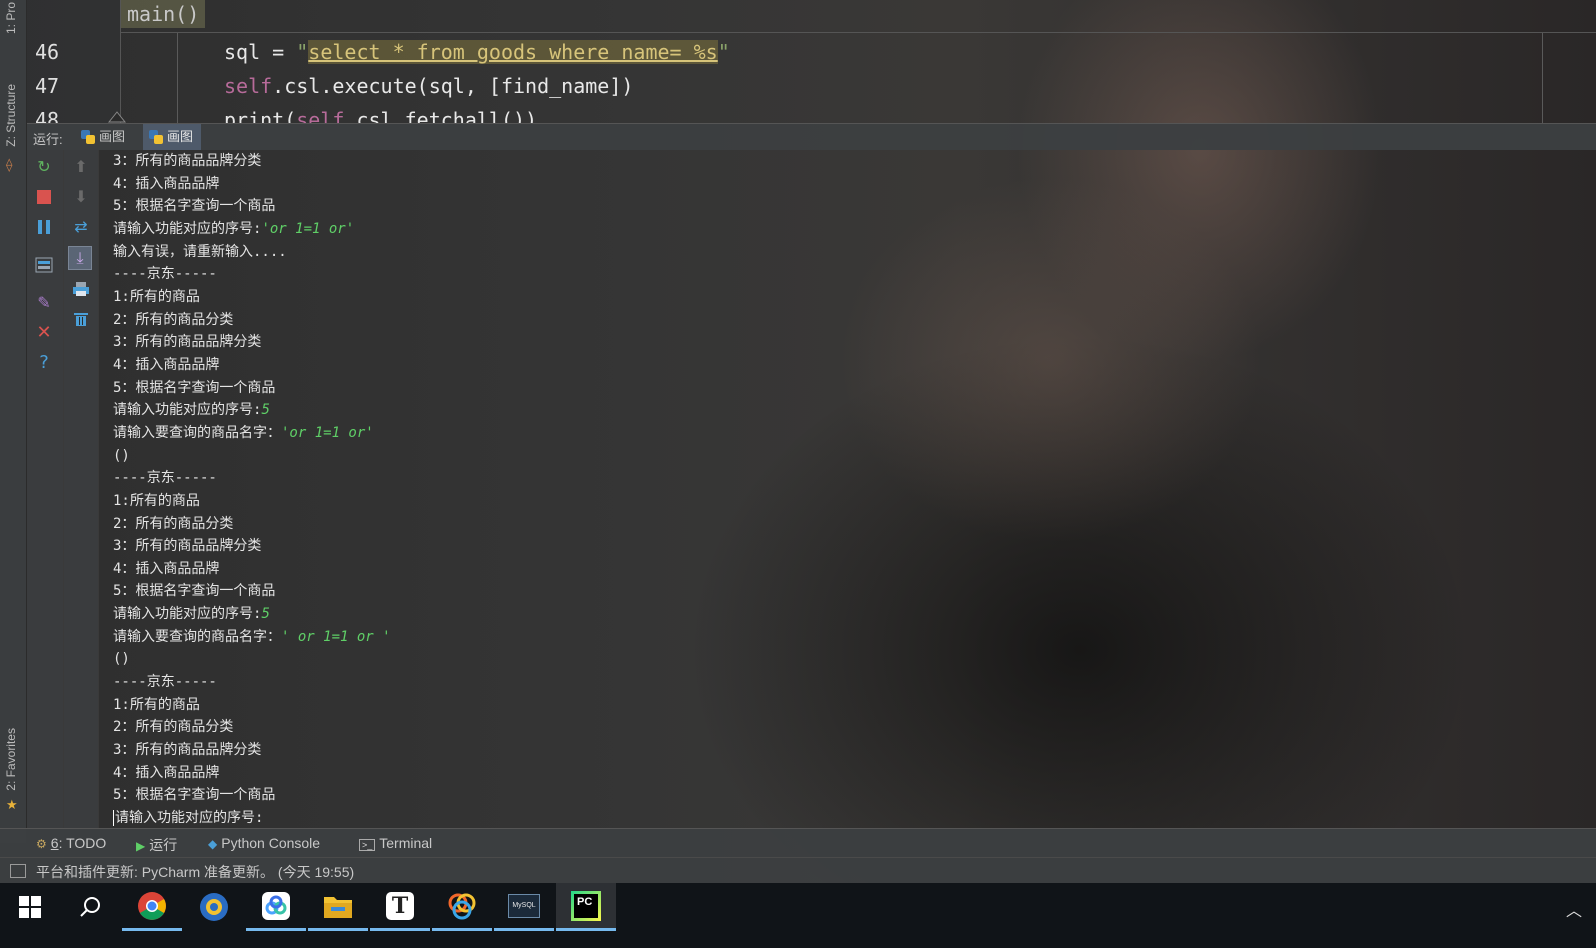  Describe the element at coordinates (11, 115) in the screenshot. I see `structure-tool-button: Z: Structure` at that location.